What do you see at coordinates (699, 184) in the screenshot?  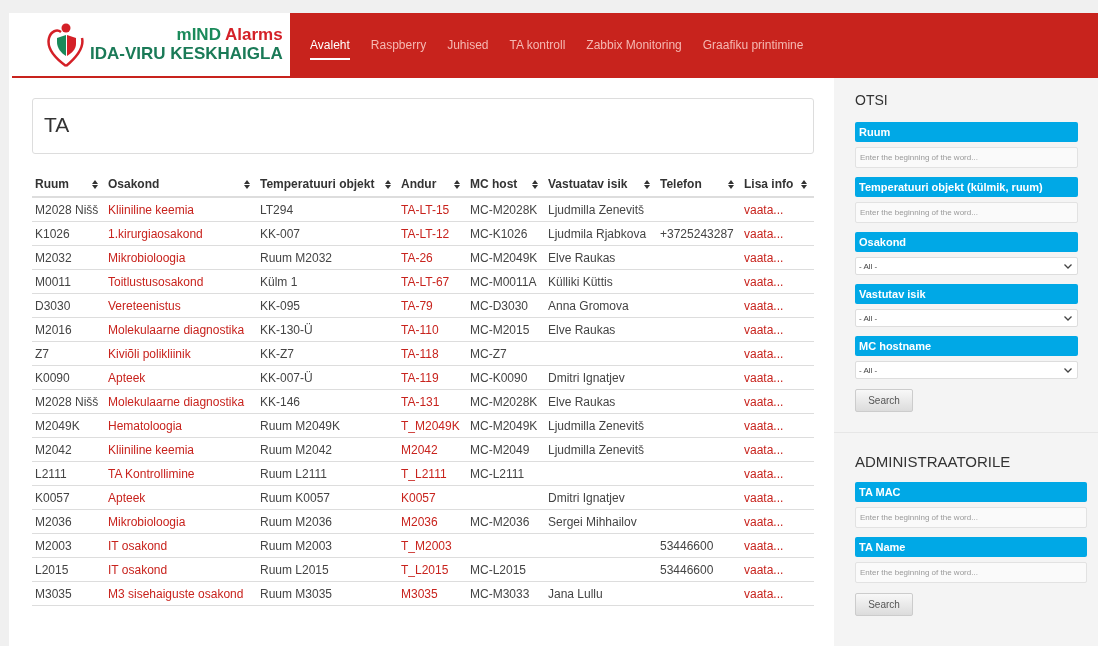 I see `column-header: Telefon` at bounding box center [699, 184].